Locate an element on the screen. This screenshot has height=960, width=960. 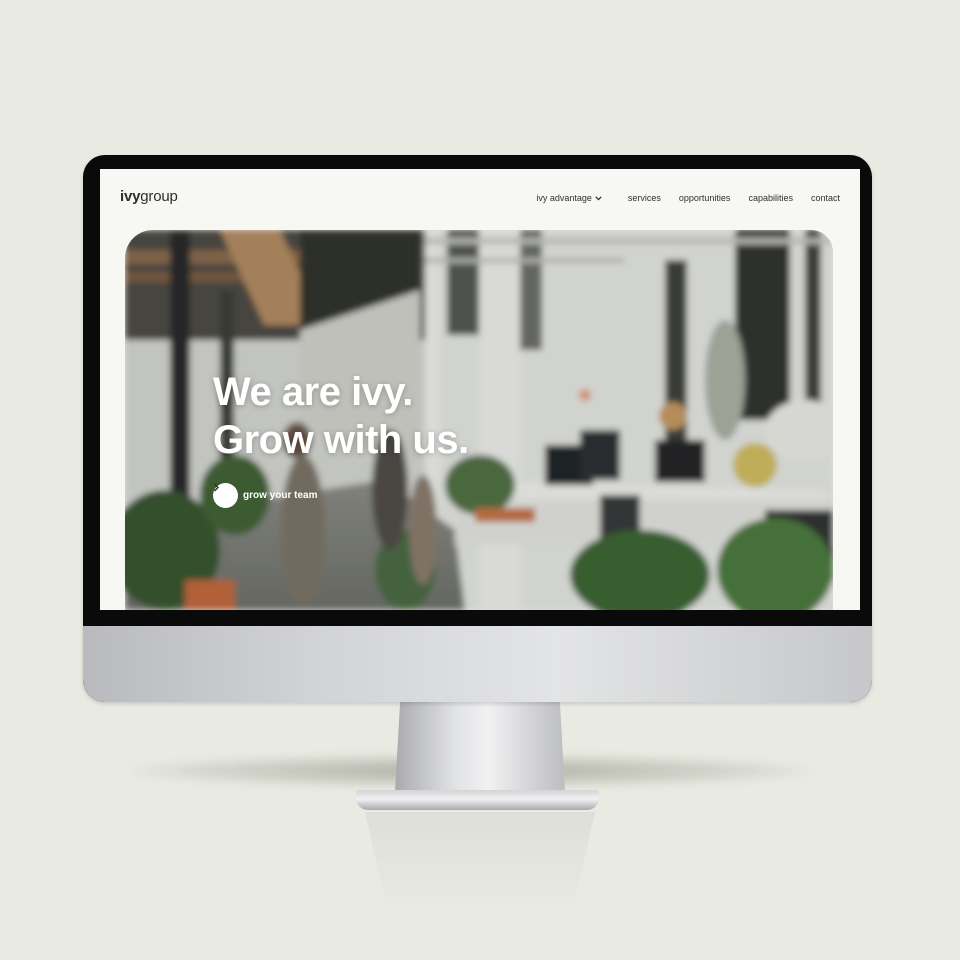
logo-bold: ivy is located at coordinates (130, 196).